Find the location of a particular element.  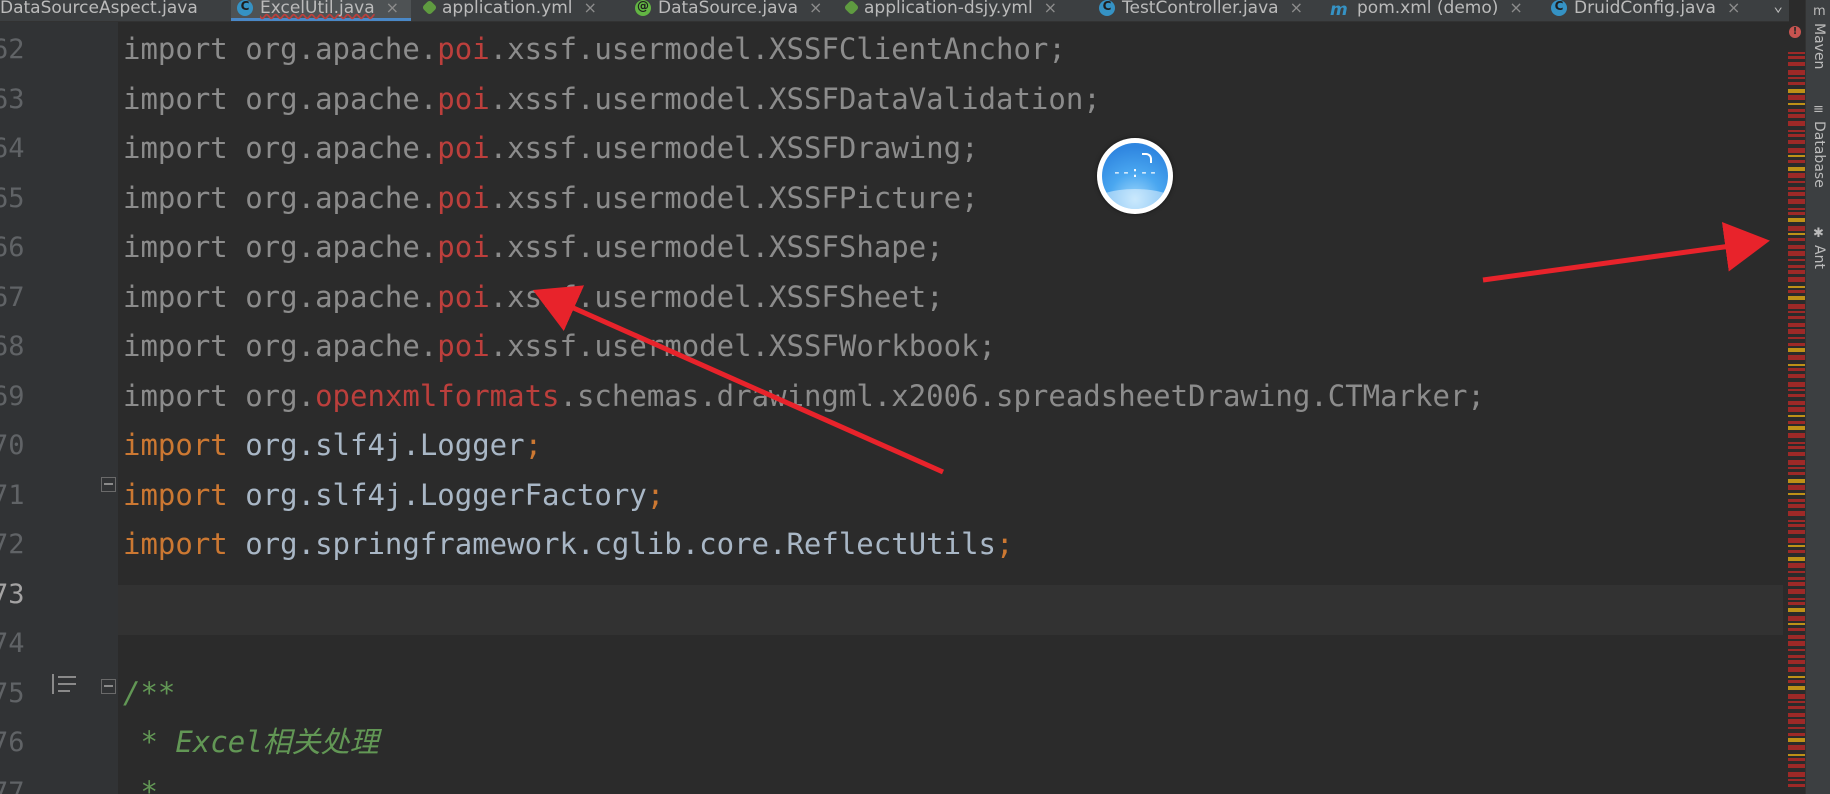

fold-marker-icon is located at coordinates (108, 686).